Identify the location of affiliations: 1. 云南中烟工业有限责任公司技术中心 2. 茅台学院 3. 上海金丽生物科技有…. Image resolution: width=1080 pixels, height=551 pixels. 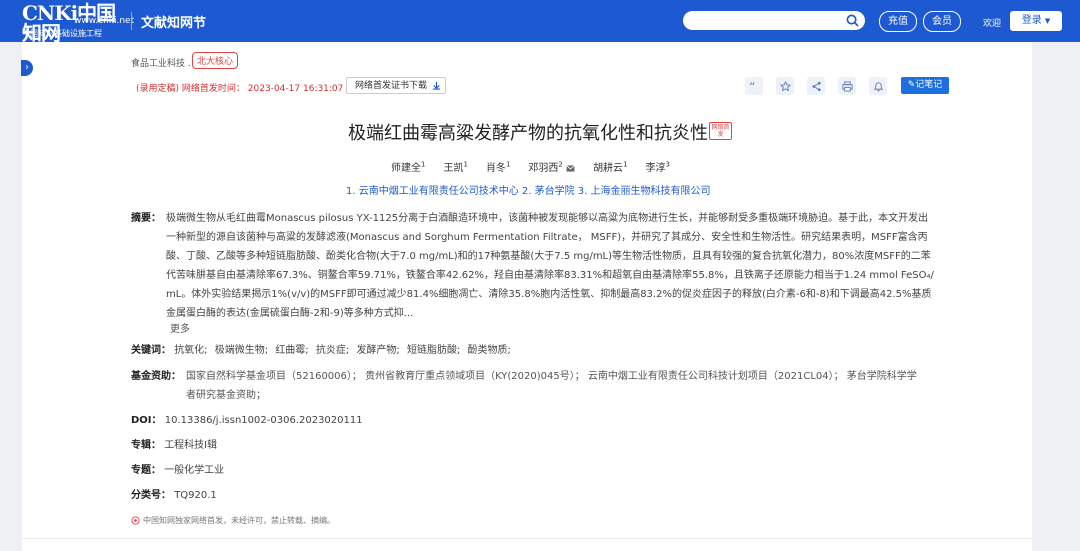
(528, 189).